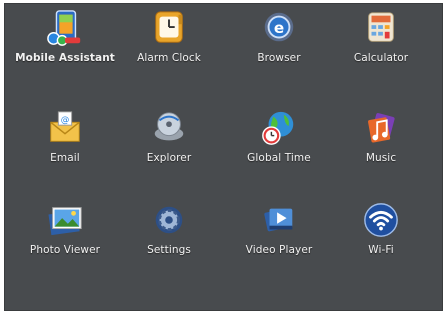 The image size is (447, 315). I want to click on mobile-assistant-icon, so click(65, 28).